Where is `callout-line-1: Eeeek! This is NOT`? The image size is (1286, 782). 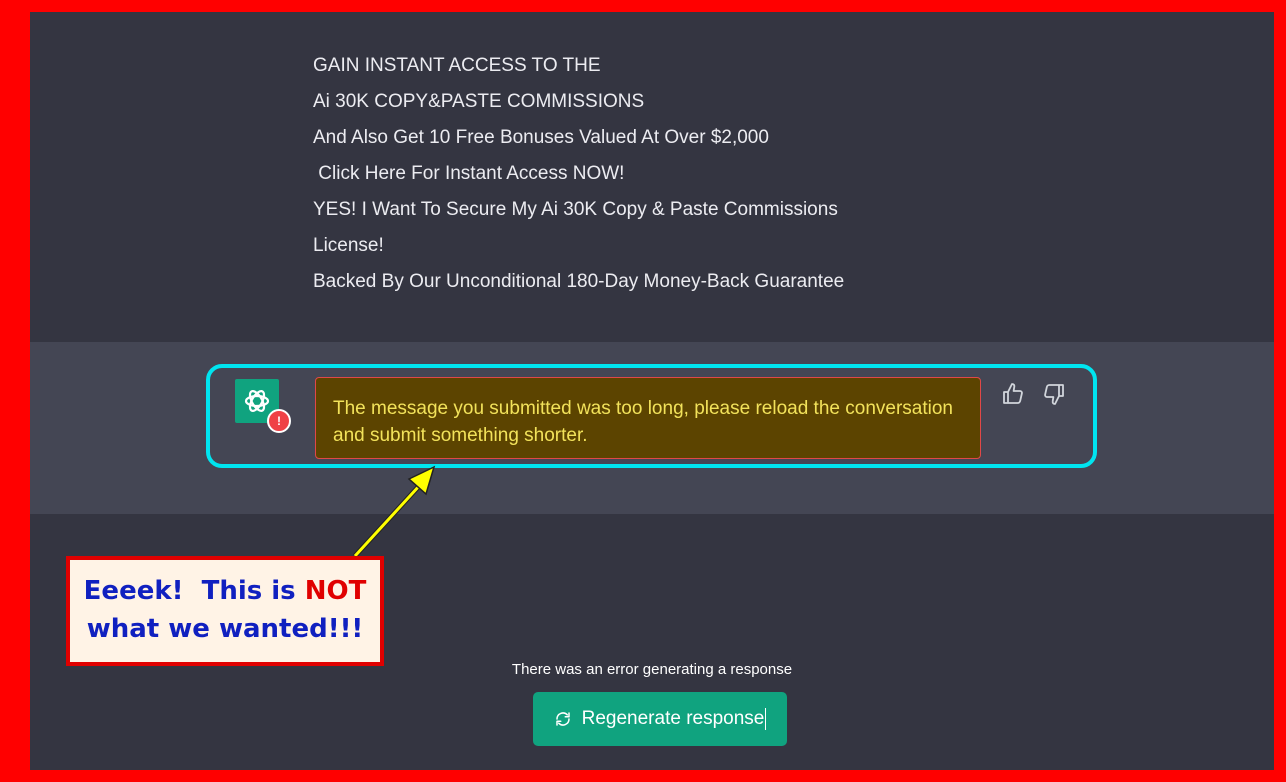 callout-line-1: Eeeek! This is NOT is located at coordinates (225, 591).